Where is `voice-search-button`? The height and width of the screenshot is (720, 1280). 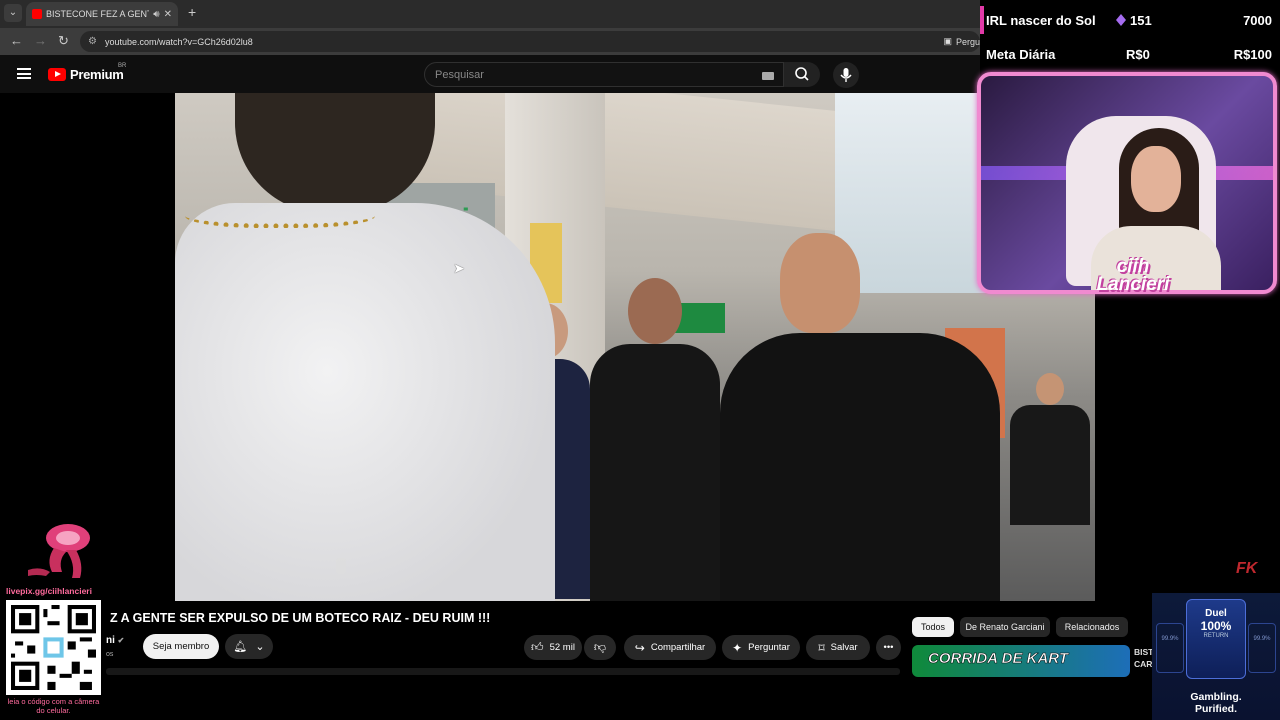 voice-search-button is located at coordinates (846, 75).